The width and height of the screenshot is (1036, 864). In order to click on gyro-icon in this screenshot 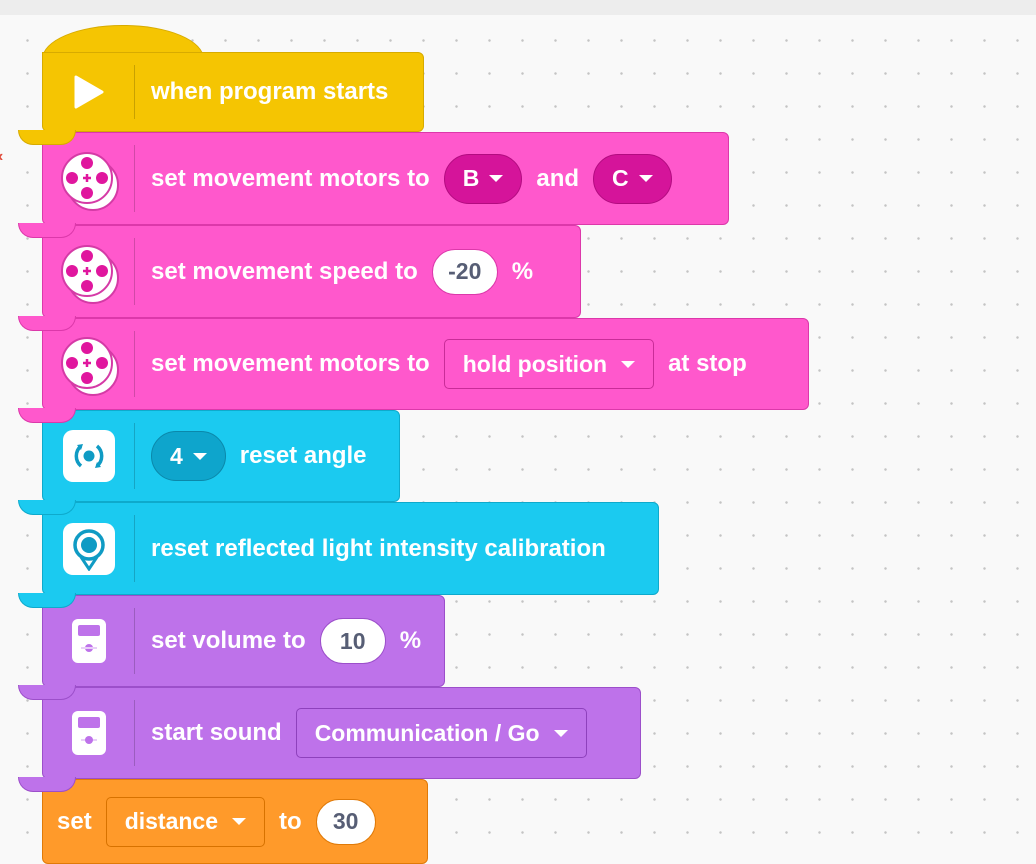, I will do `click(89, 456)`.